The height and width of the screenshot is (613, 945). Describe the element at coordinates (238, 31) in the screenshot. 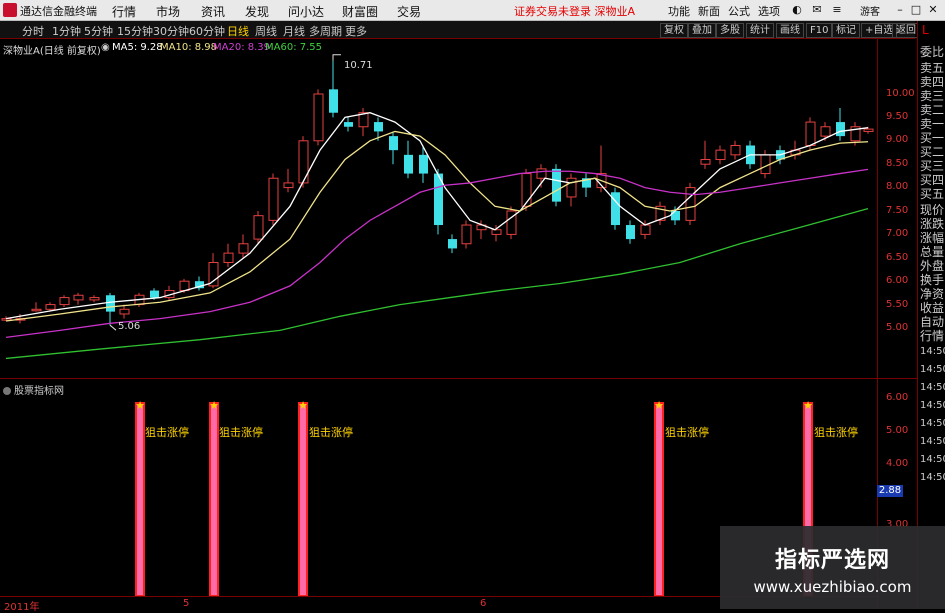

I see `period-daily: 日线` at that location.